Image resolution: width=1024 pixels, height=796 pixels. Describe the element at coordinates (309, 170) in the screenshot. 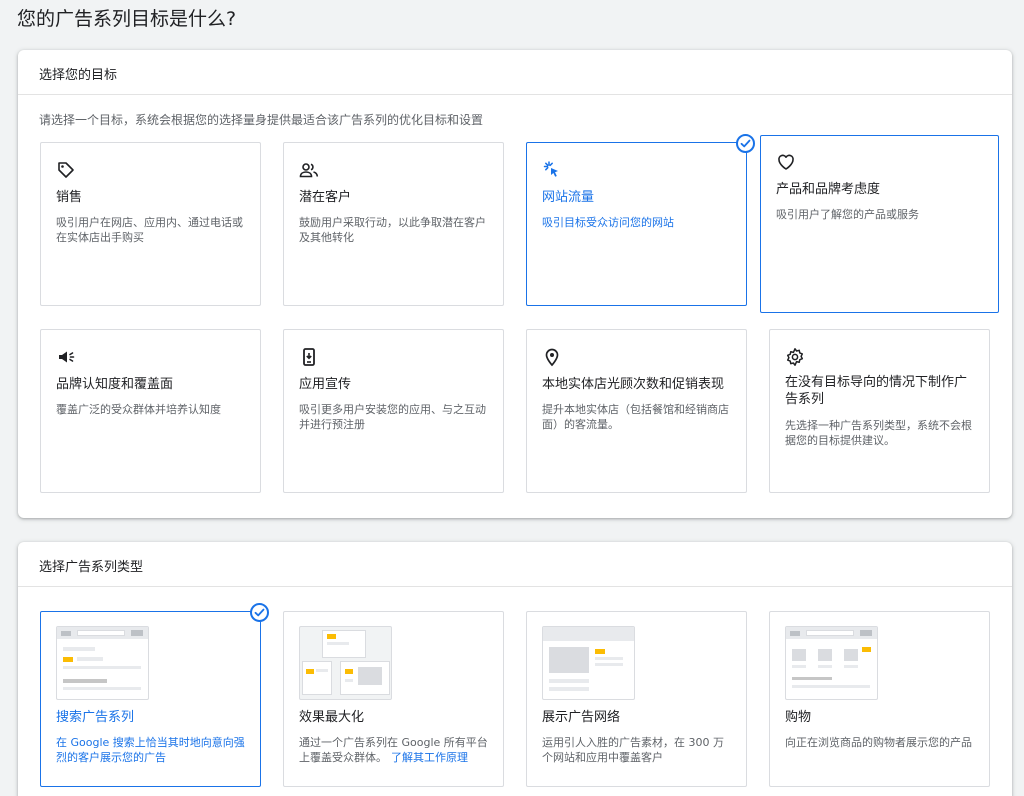

I see `people-icon` at that location.